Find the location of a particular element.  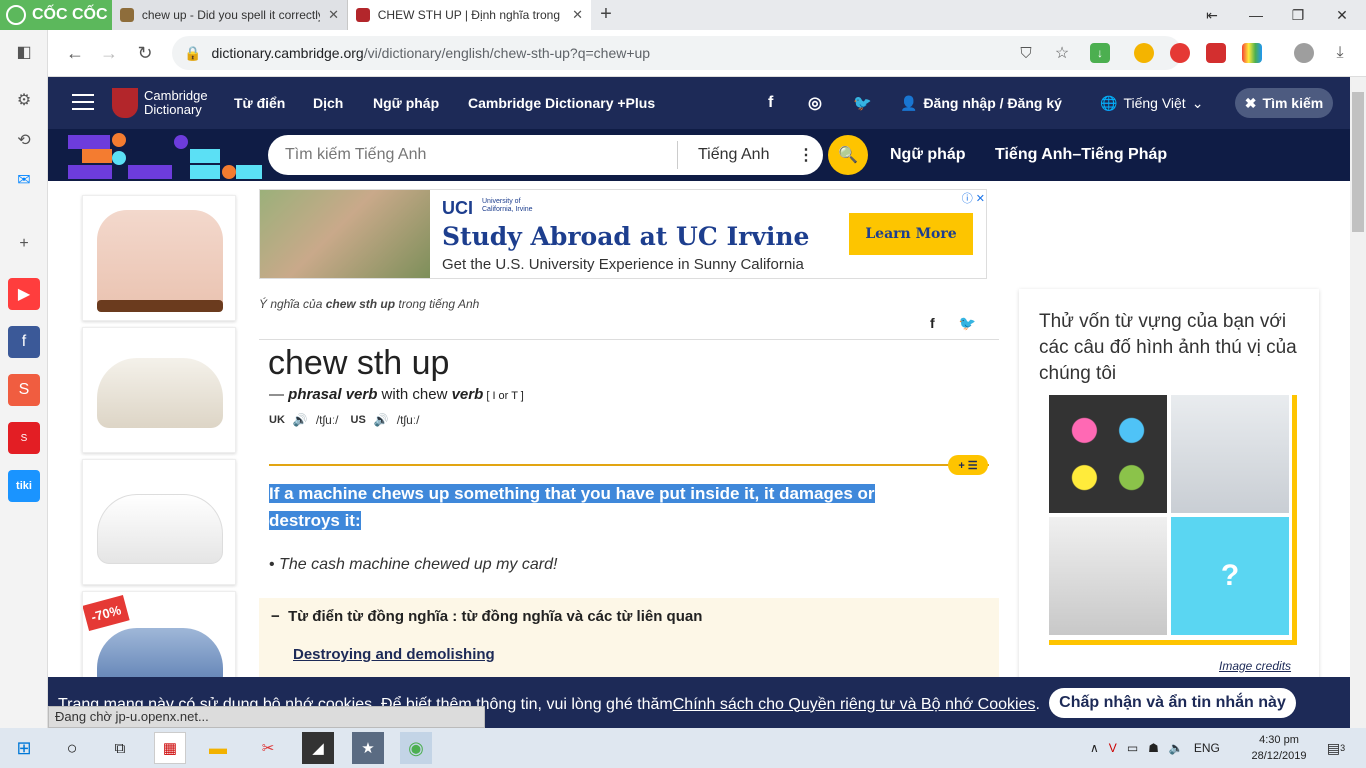

adblock-icon is located at coordinates (1180, 53).